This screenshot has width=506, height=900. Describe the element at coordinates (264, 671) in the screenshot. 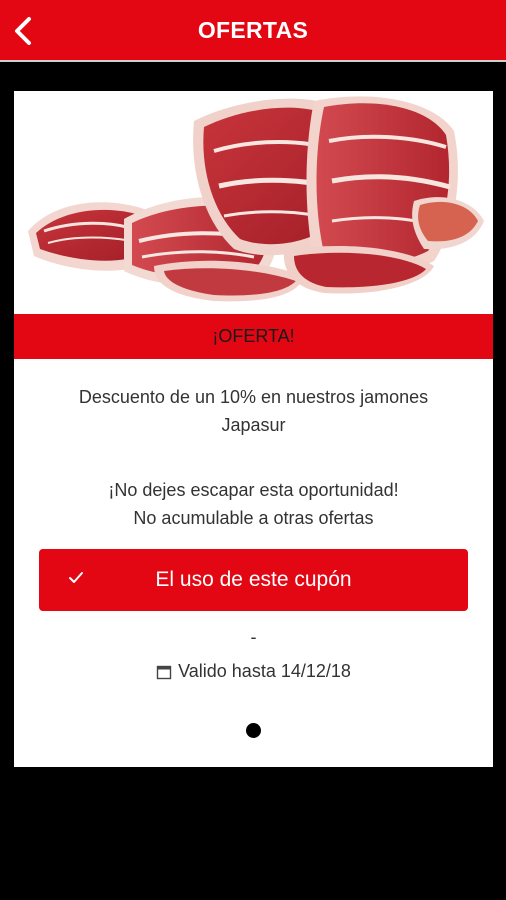

I see `valid-until-text: Valido hasta 14/12/18` at that location.